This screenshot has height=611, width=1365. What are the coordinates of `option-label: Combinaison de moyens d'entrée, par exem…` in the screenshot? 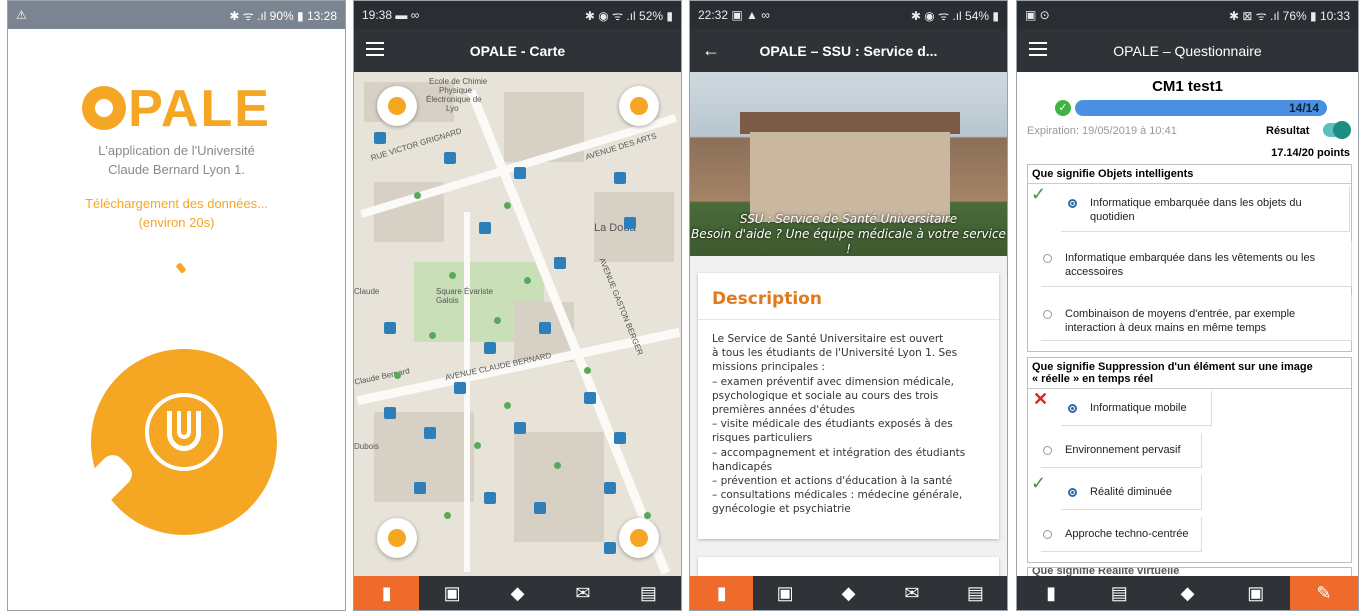 It's located at (1179, 321).